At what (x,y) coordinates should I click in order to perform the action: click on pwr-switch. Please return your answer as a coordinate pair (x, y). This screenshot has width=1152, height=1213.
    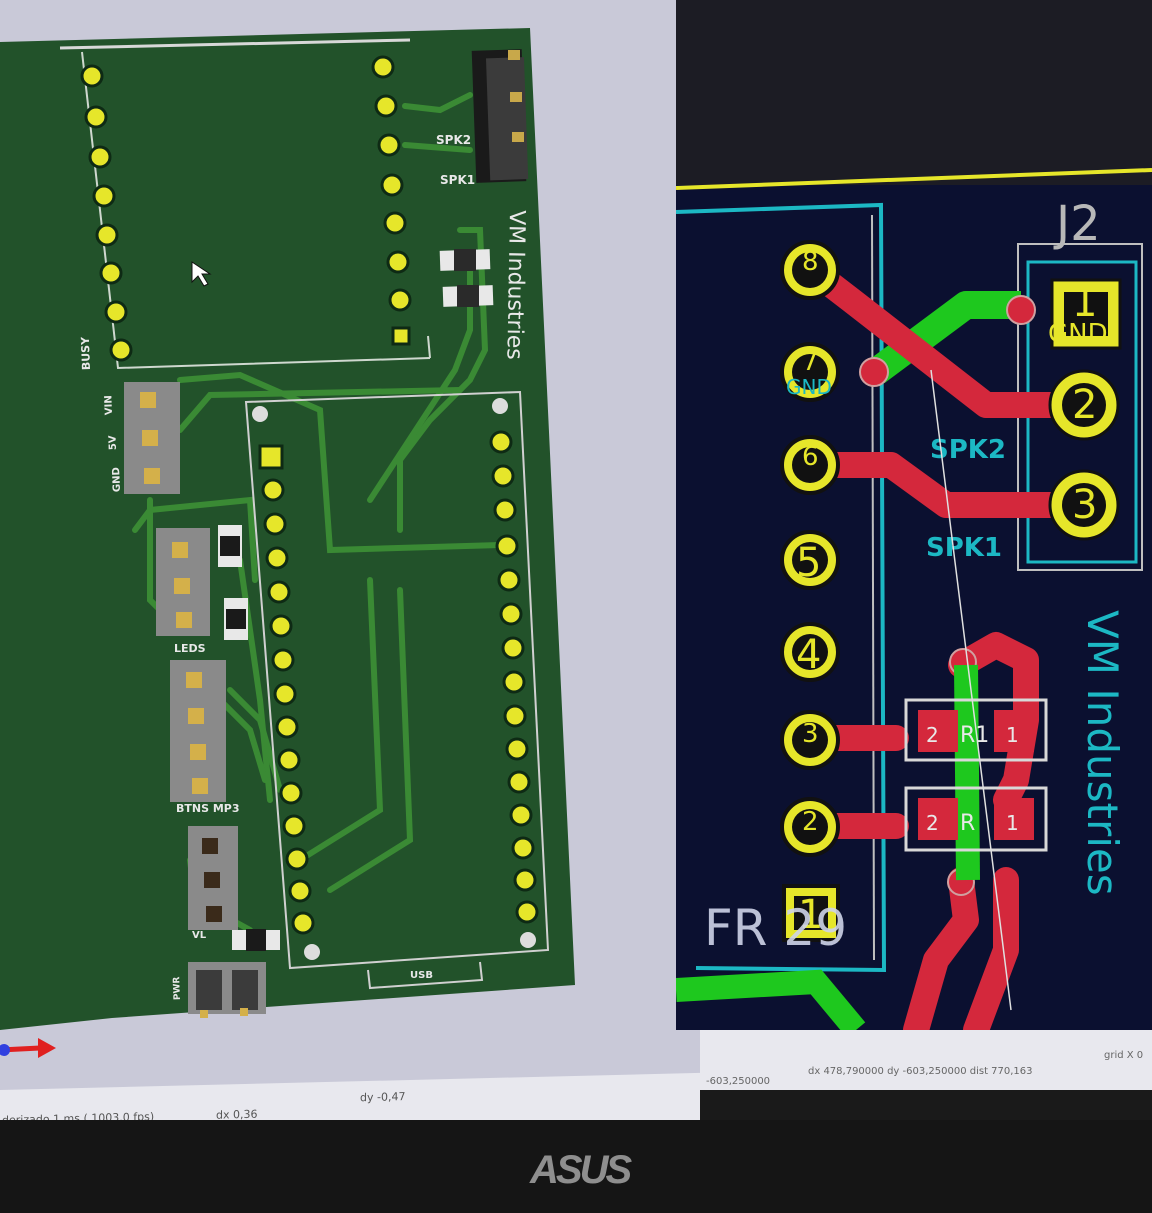
    Looking at the image, I should click on (227, 990).